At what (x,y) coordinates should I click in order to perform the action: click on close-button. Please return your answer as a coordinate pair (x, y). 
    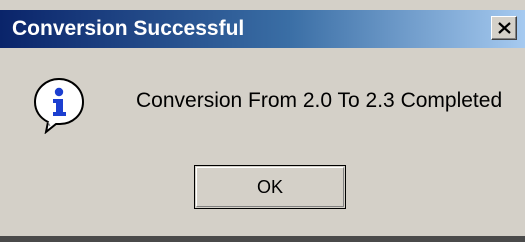
    Looking at the image, I should click on (504, 28).